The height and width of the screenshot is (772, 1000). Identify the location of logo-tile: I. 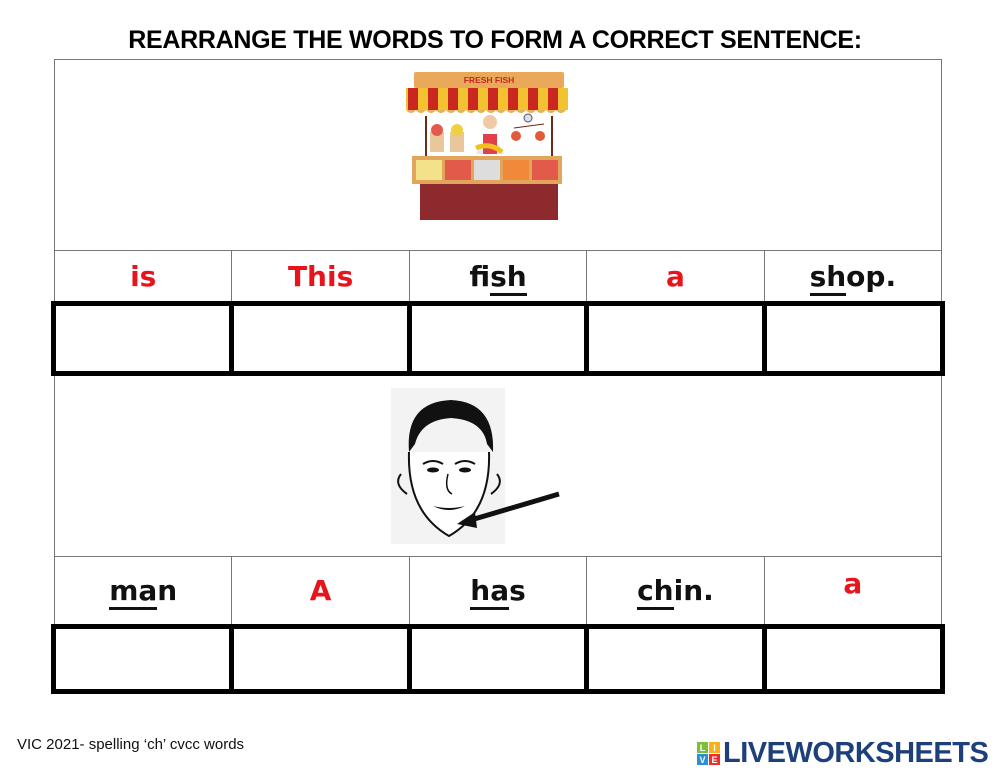
(714, 747).